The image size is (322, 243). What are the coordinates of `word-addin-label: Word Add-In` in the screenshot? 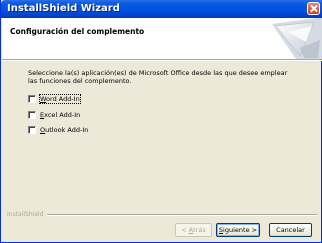 It's located at (60, 99).